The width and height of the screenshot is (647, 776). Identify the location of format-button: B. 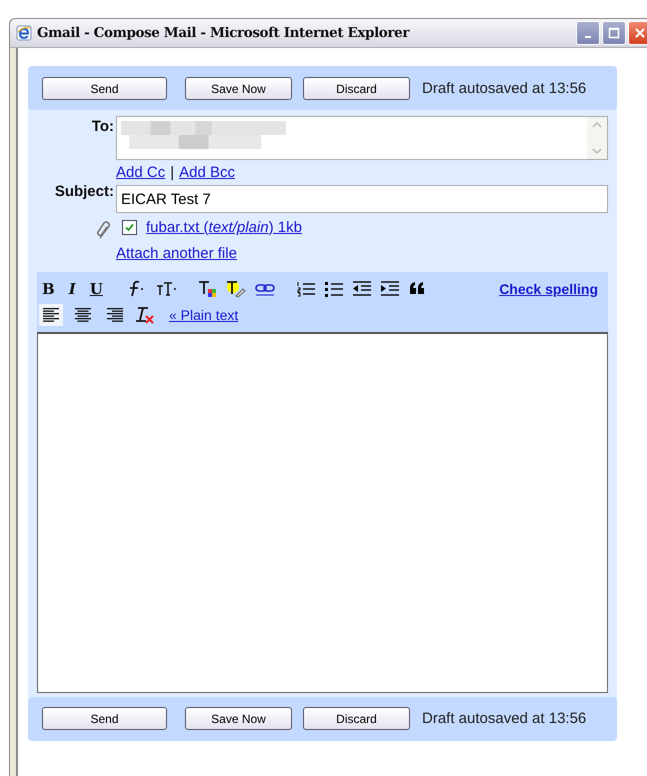
(48, 289).